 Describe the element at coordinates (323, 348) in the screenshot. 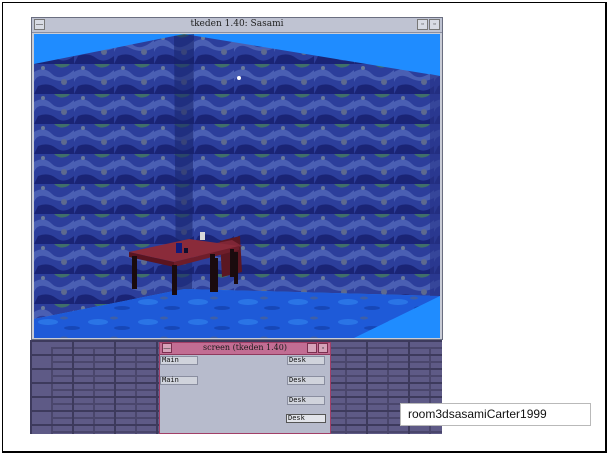

I see `screen-maximize-icon: ▫` at that location.